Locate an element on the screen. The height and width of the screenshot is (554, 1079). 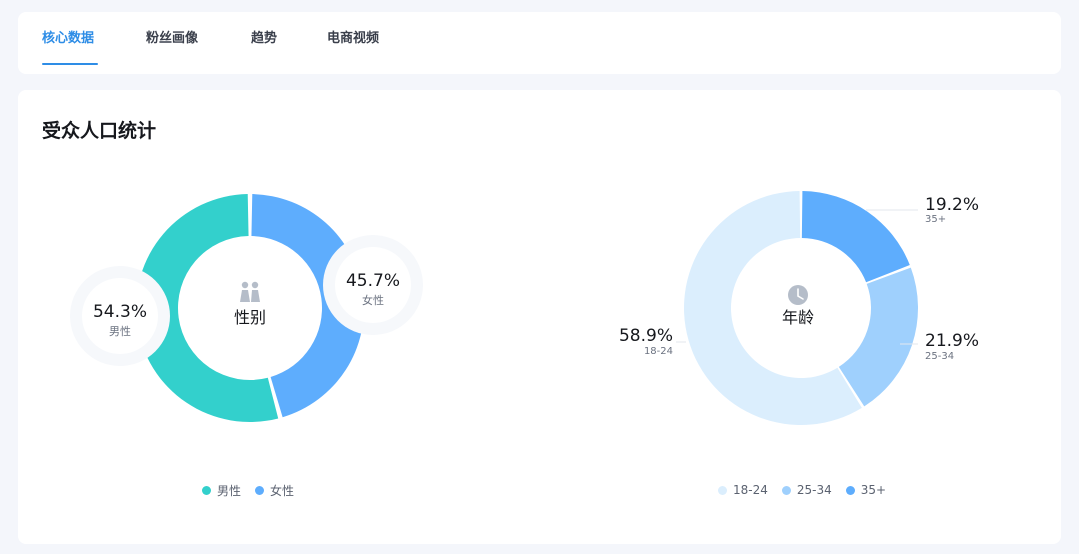
legend-label-18-24: 18-24 is located at coordinates (750, 490).